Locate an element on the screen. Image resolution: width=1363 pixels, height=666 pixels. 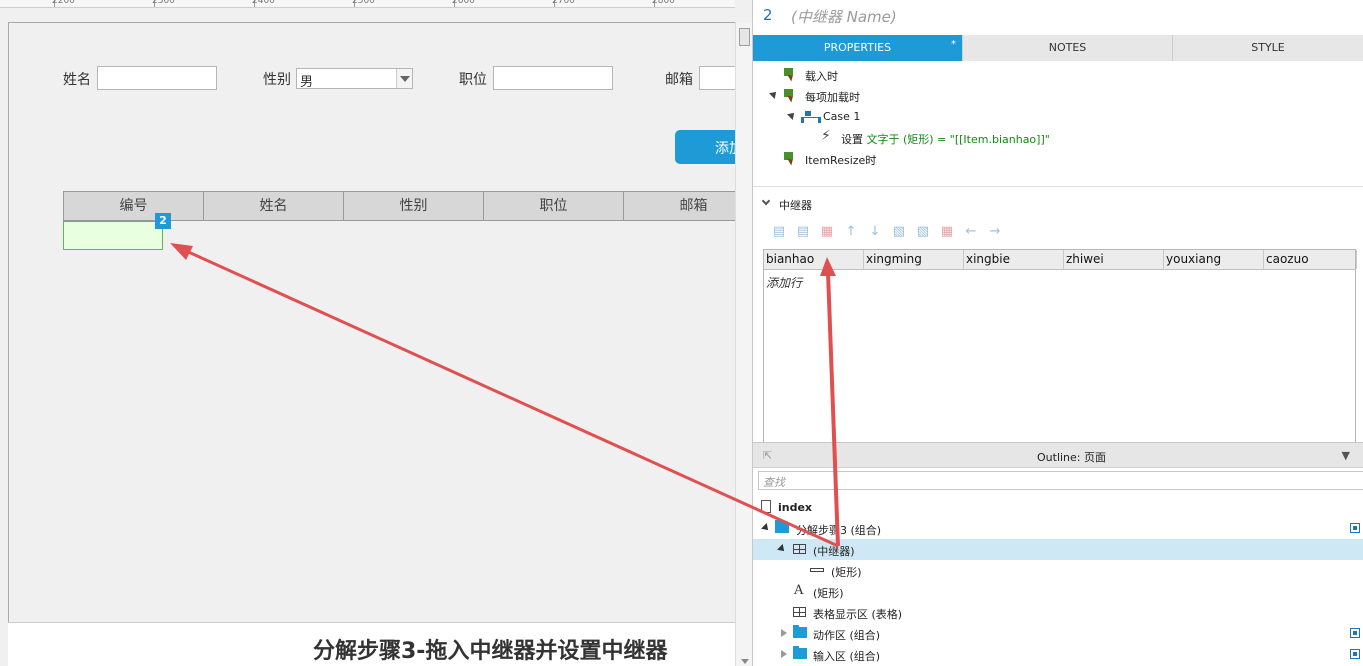
table-header-cell: 性别 is located at coordinates (414, 206).